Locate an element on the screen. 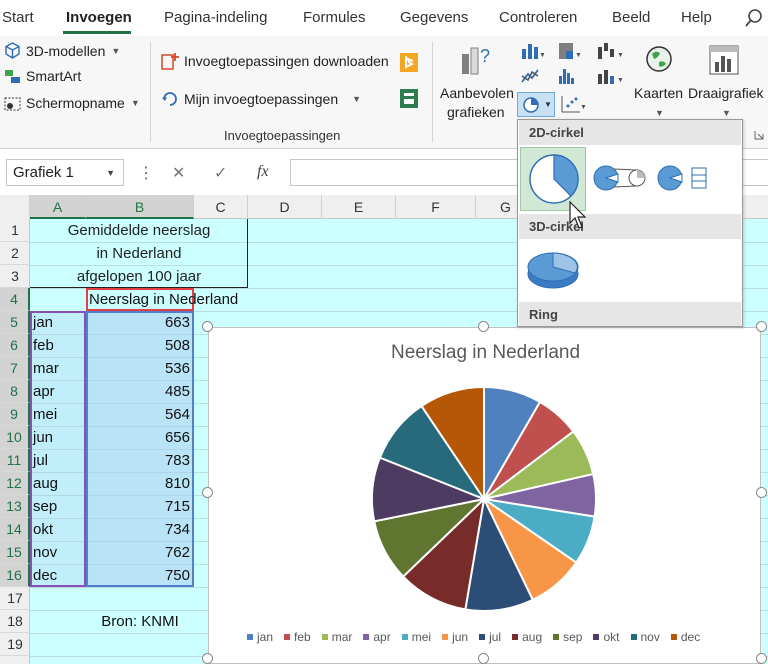  row-header: 12 is located at coordinates (15, 483).